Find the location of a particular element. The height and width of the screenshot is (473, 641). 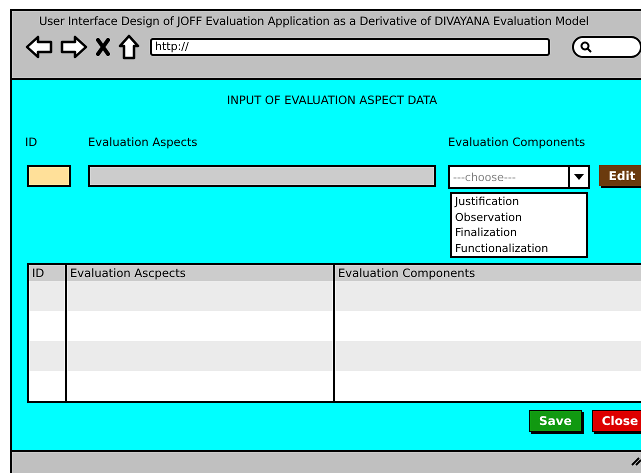

dropdown-option: Justification is located at coordinates (519, 202).